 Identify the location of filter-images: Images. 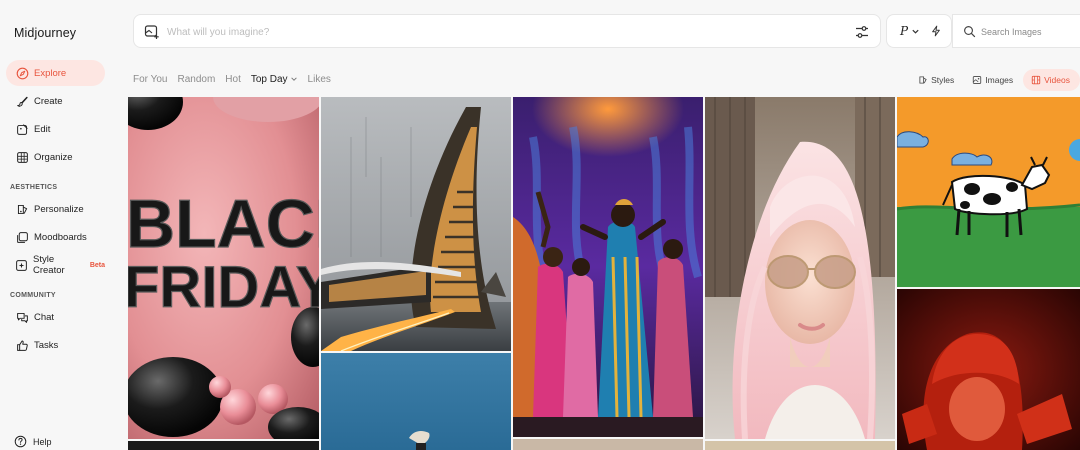
(992, 80).